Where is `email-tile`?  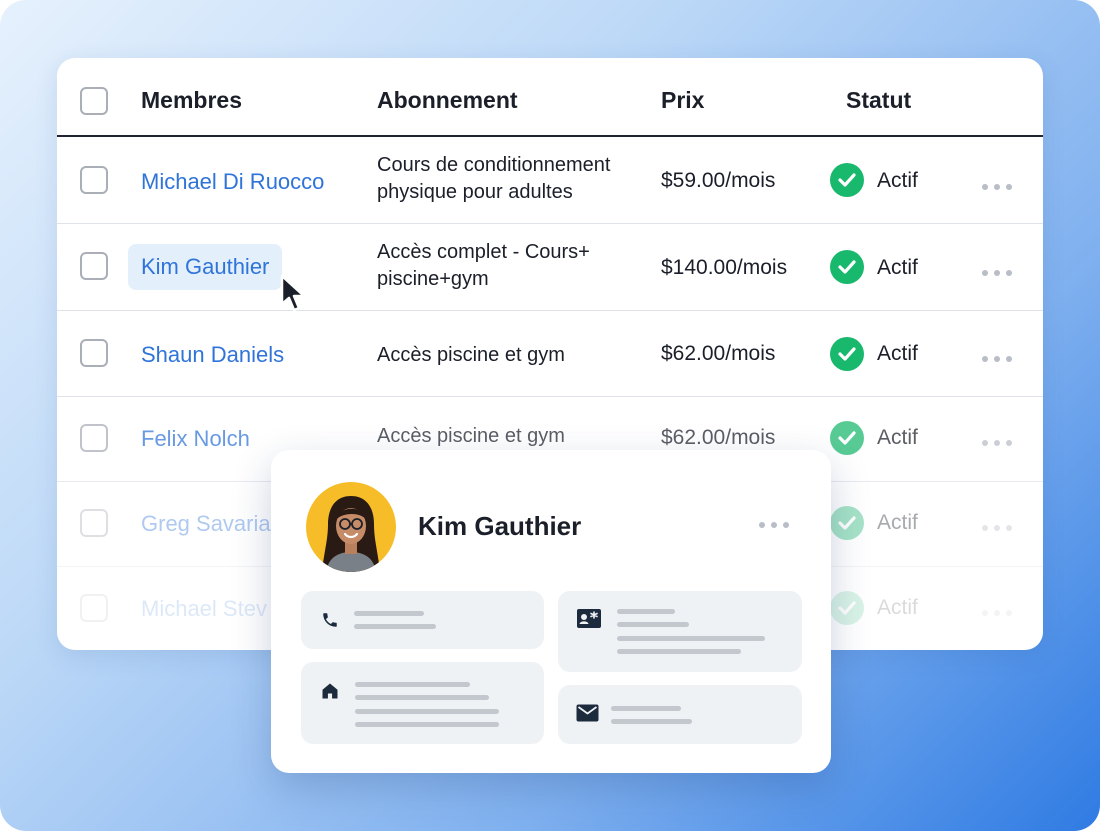 email-tile is located at coordinates (680, 714).